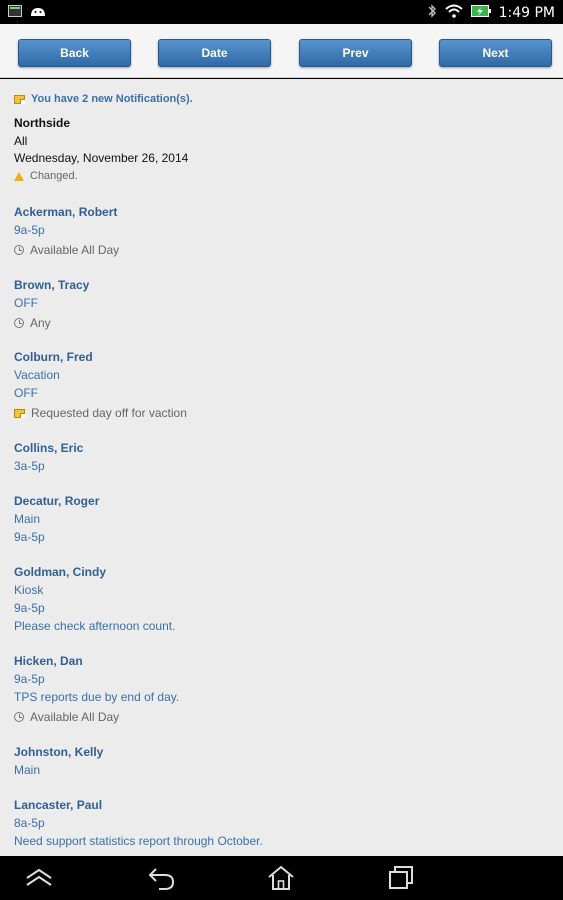  I want to click on back-button: Back, so click(74, 53).